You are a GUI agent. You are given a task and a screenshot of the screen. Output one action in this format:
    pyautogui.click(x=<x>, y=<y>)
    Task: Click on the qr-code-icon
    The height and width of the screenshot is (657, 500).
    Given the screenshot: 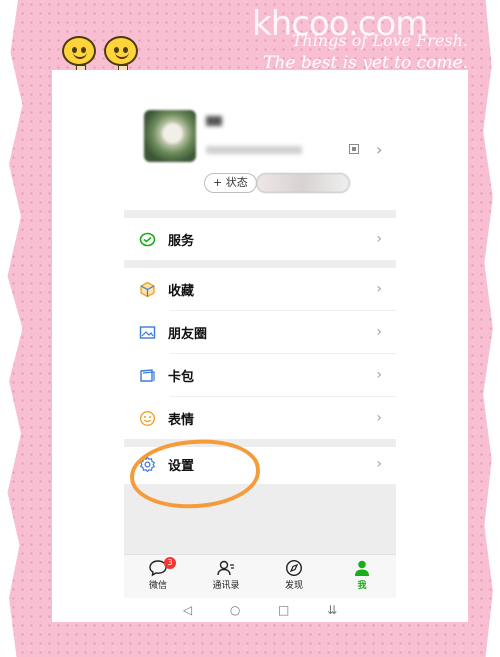 What is the action you would take?
    pyautogui.click(x=354, y=149)
    